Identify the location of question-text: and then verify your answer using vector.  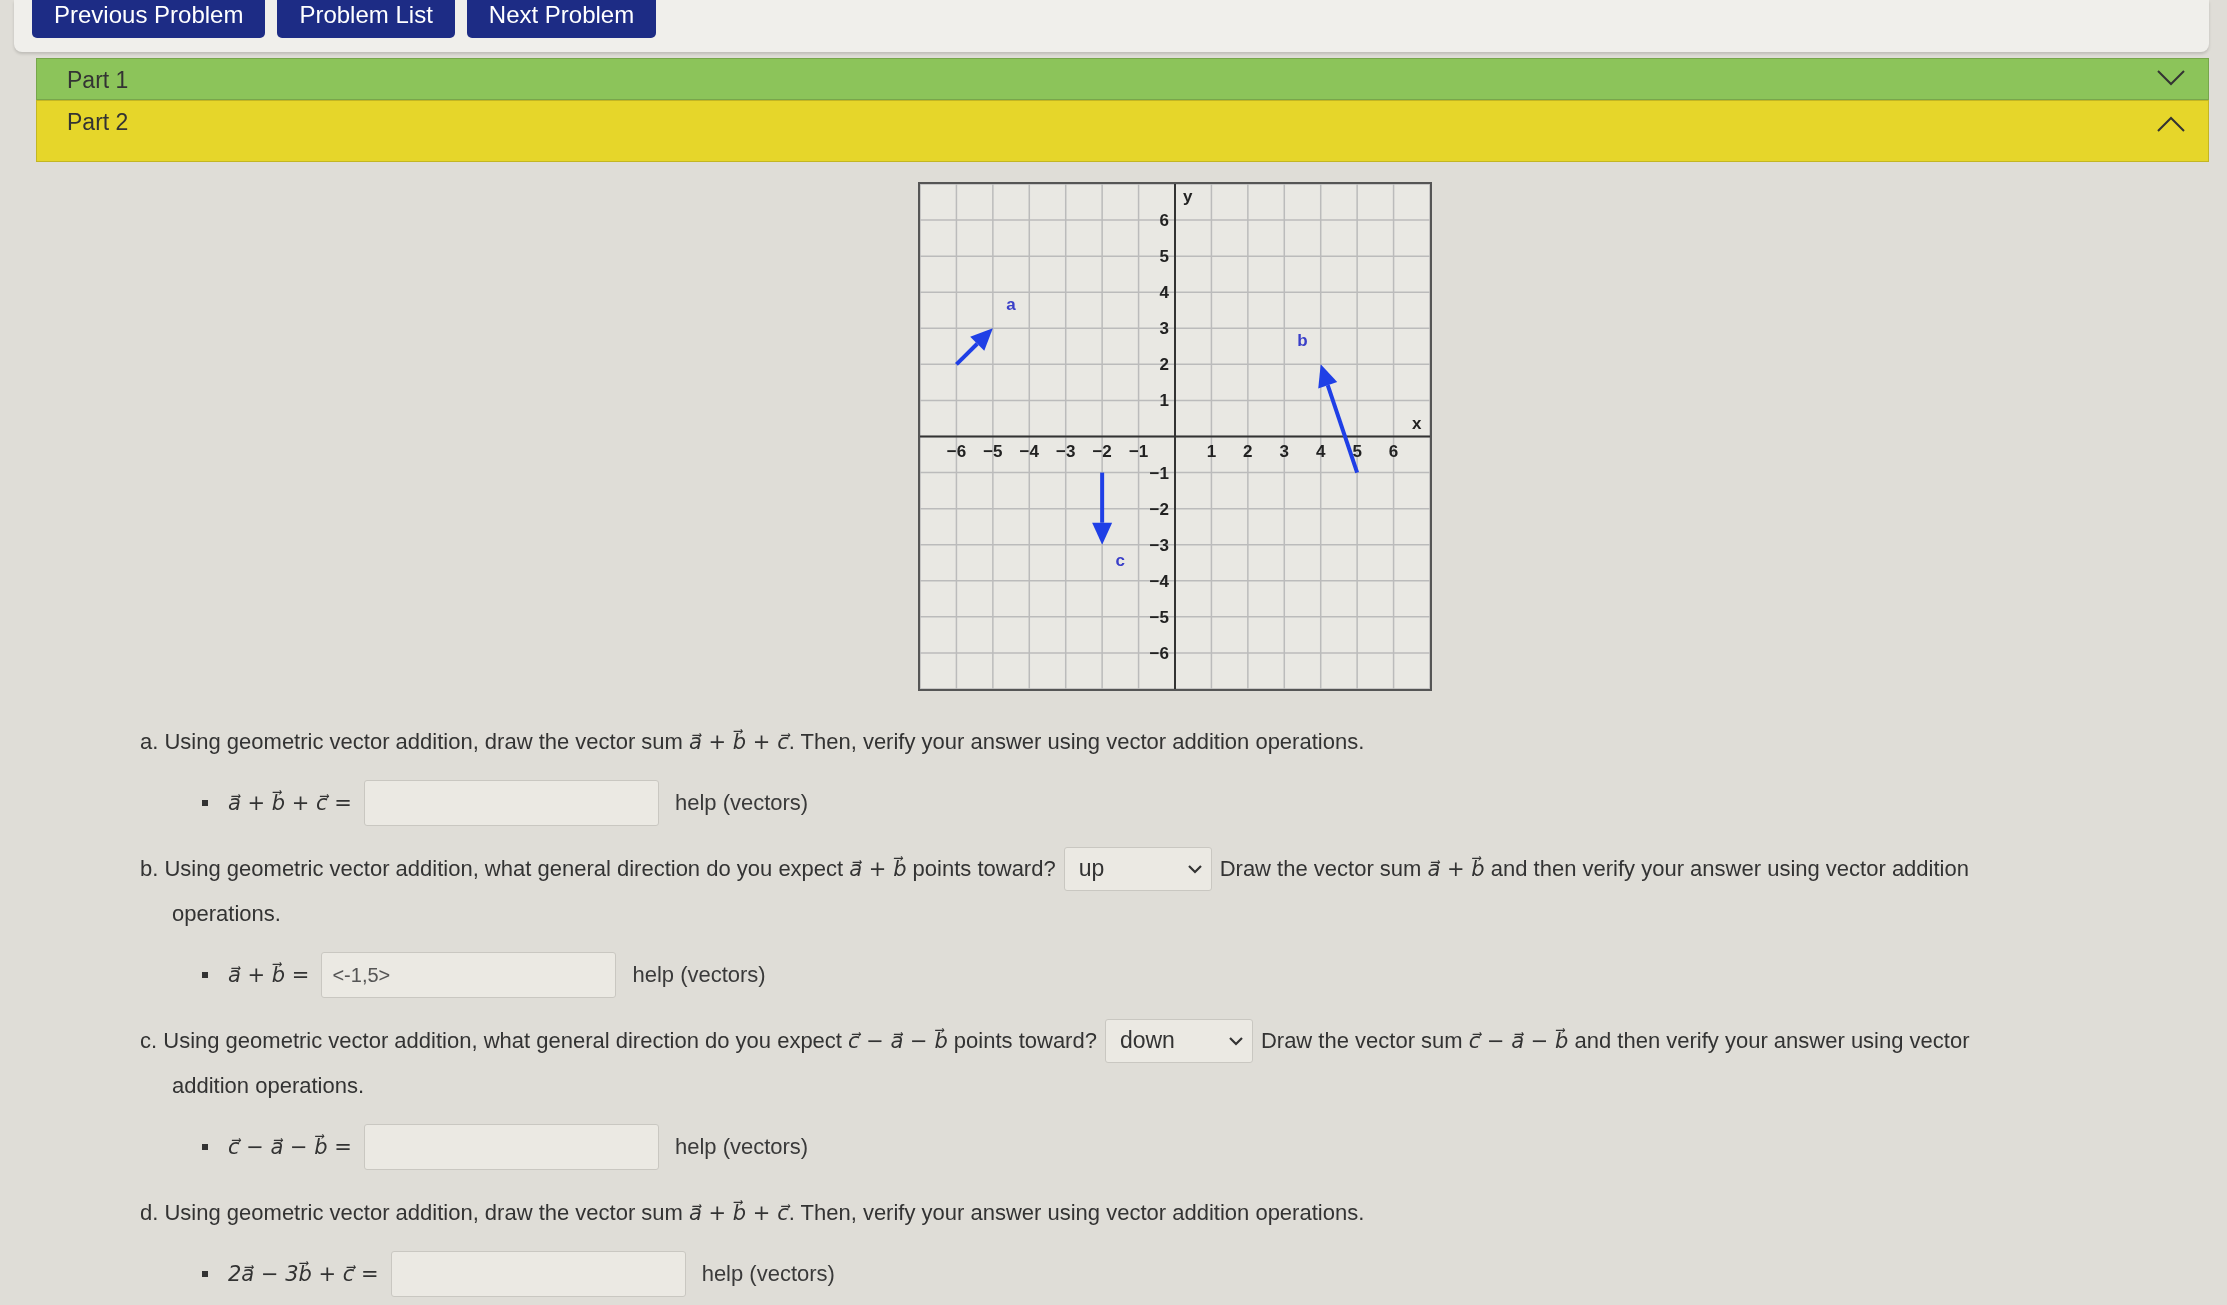
(1771, 1040).